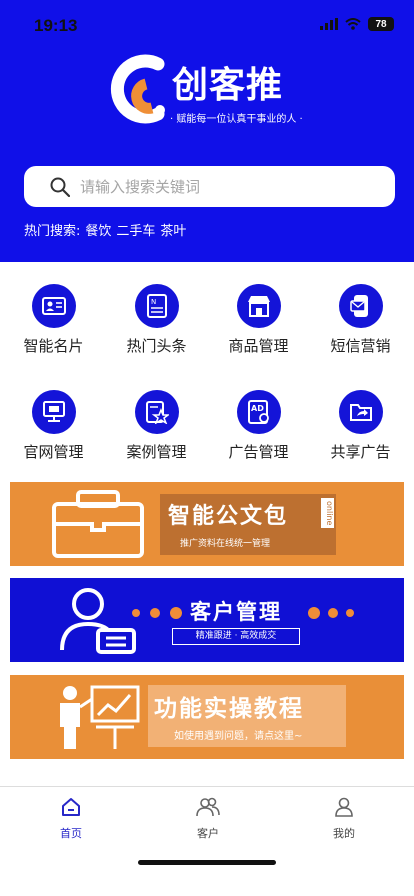 Image resolution: width=414 pixels, height=896 pixels. I want to click on banner-title: 智能公文包, so click(228, 516).